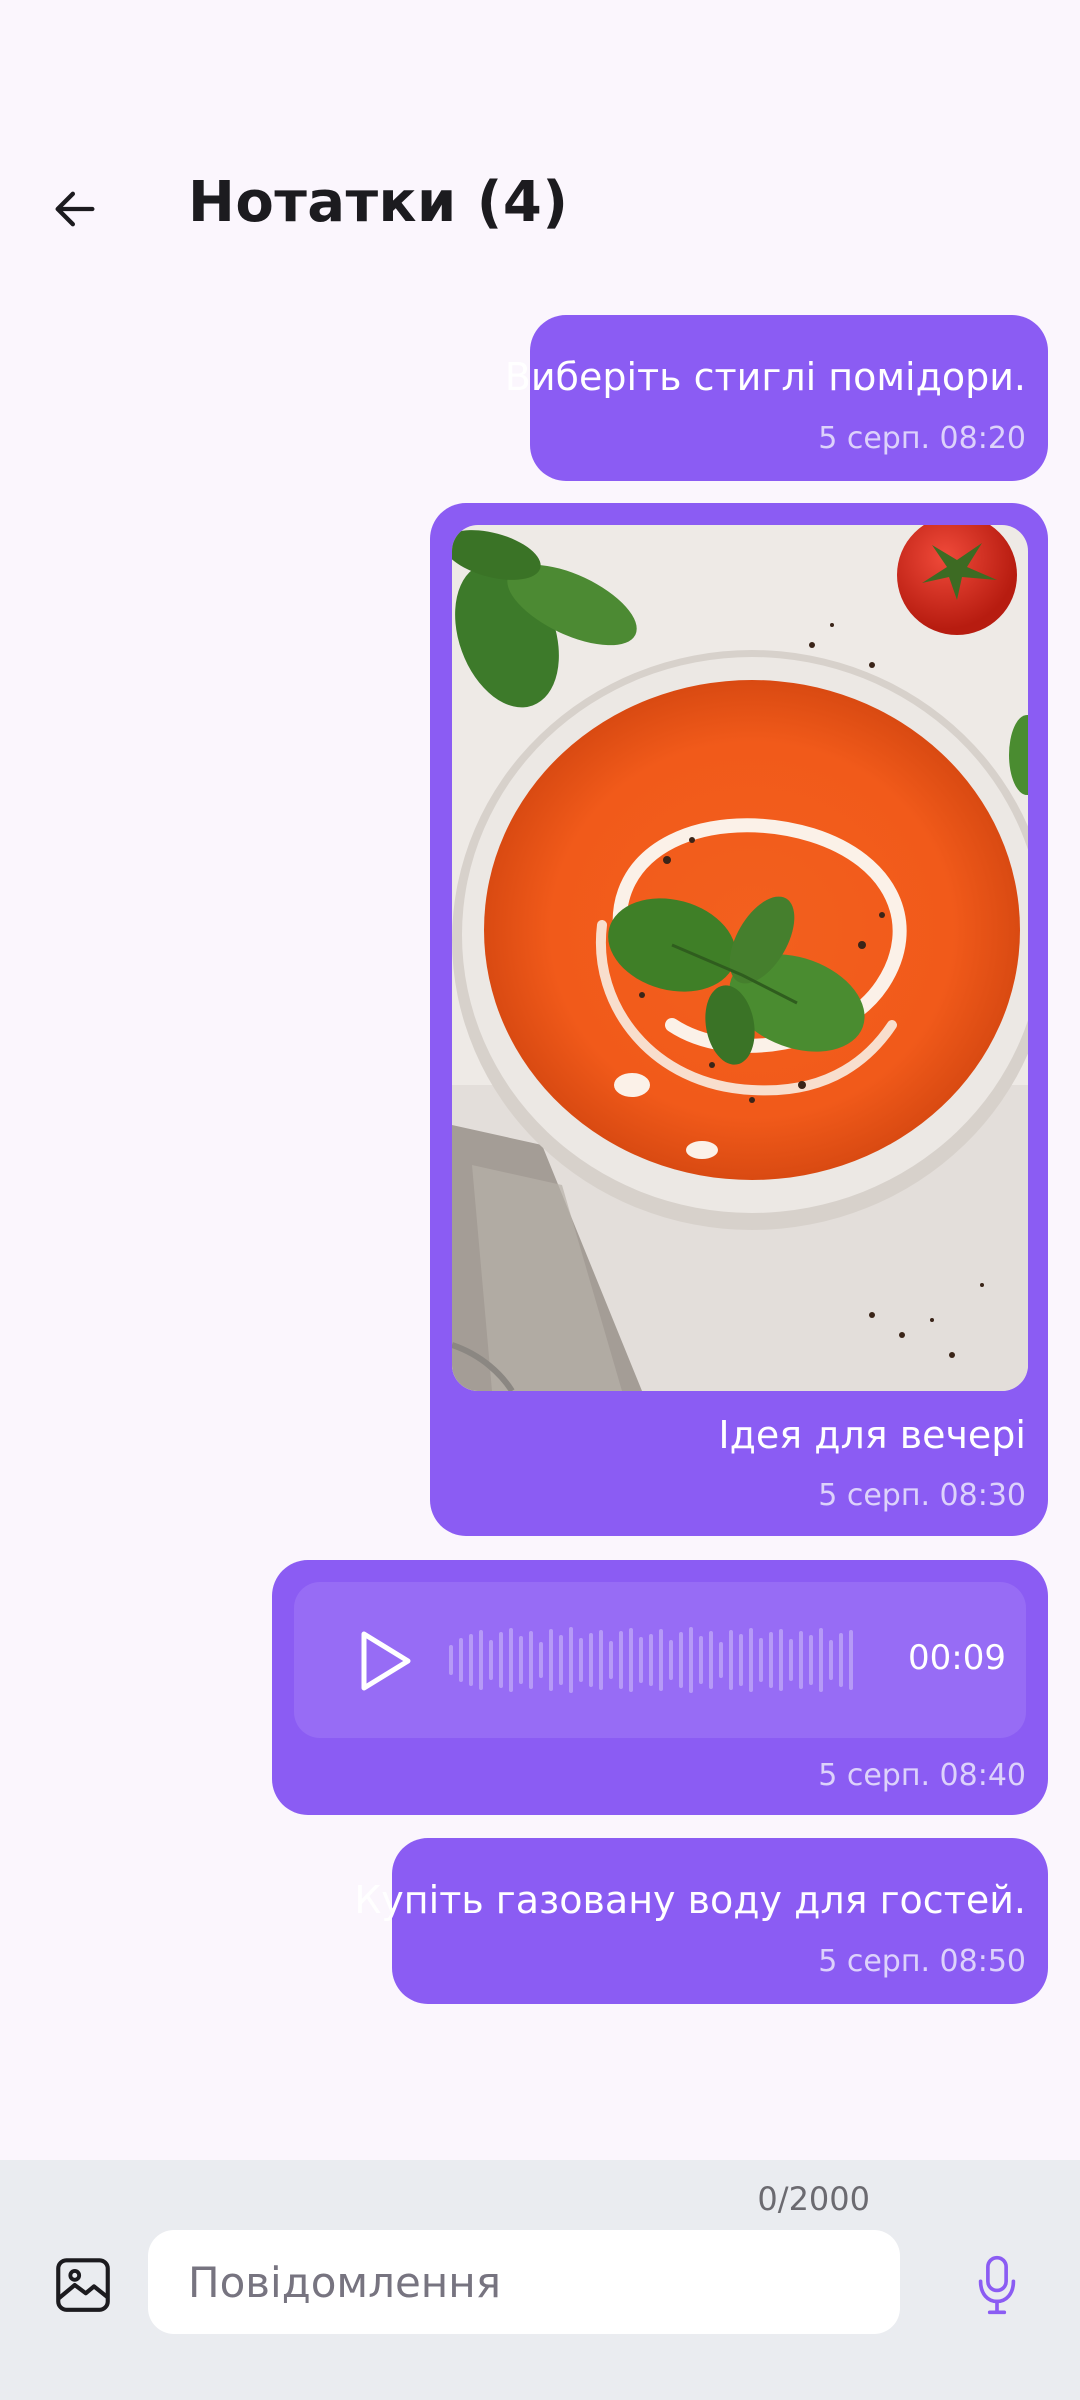  I want to click on audio-player: 00:09, so click(660, 1660).